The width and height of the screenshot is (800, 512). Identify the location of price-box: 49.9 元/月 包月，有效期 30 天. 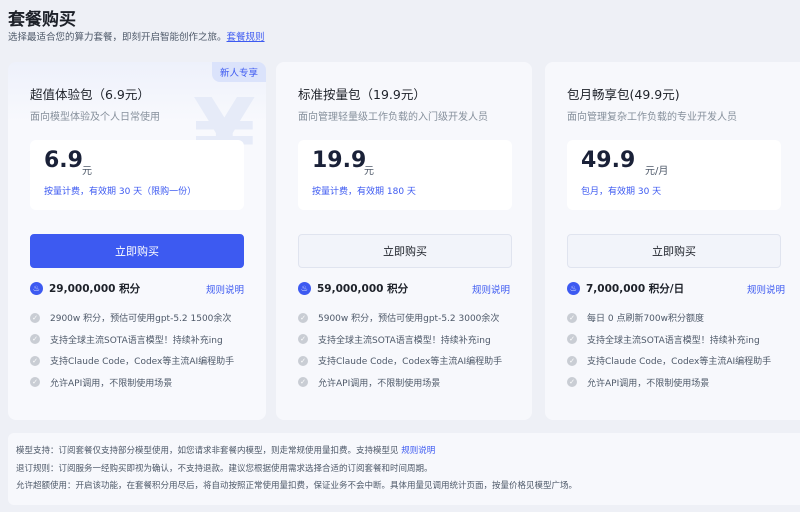
(674, 175).